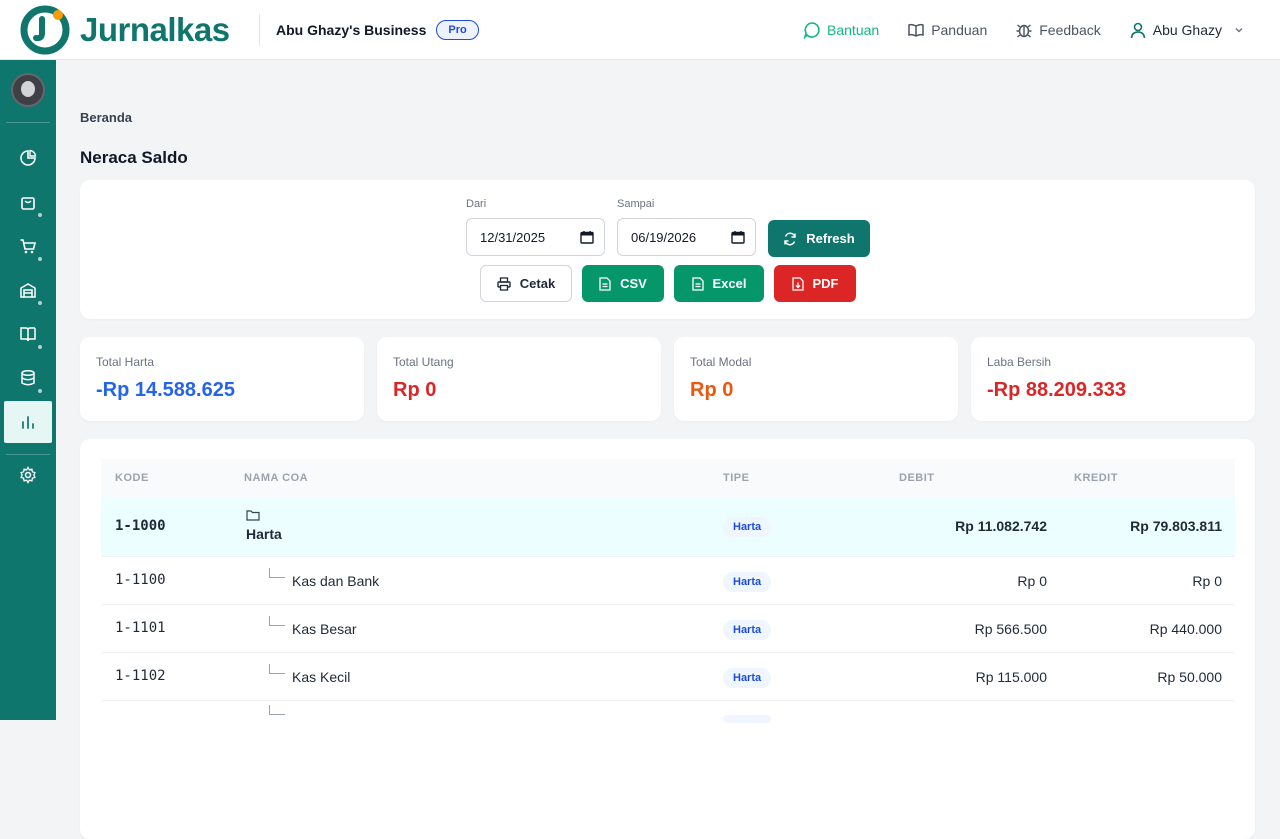 This screenshot has width=1280, height=839. Describe the element at coordinates (719, 283) in the screenshot. I see `excel-button: Excel` at that location.